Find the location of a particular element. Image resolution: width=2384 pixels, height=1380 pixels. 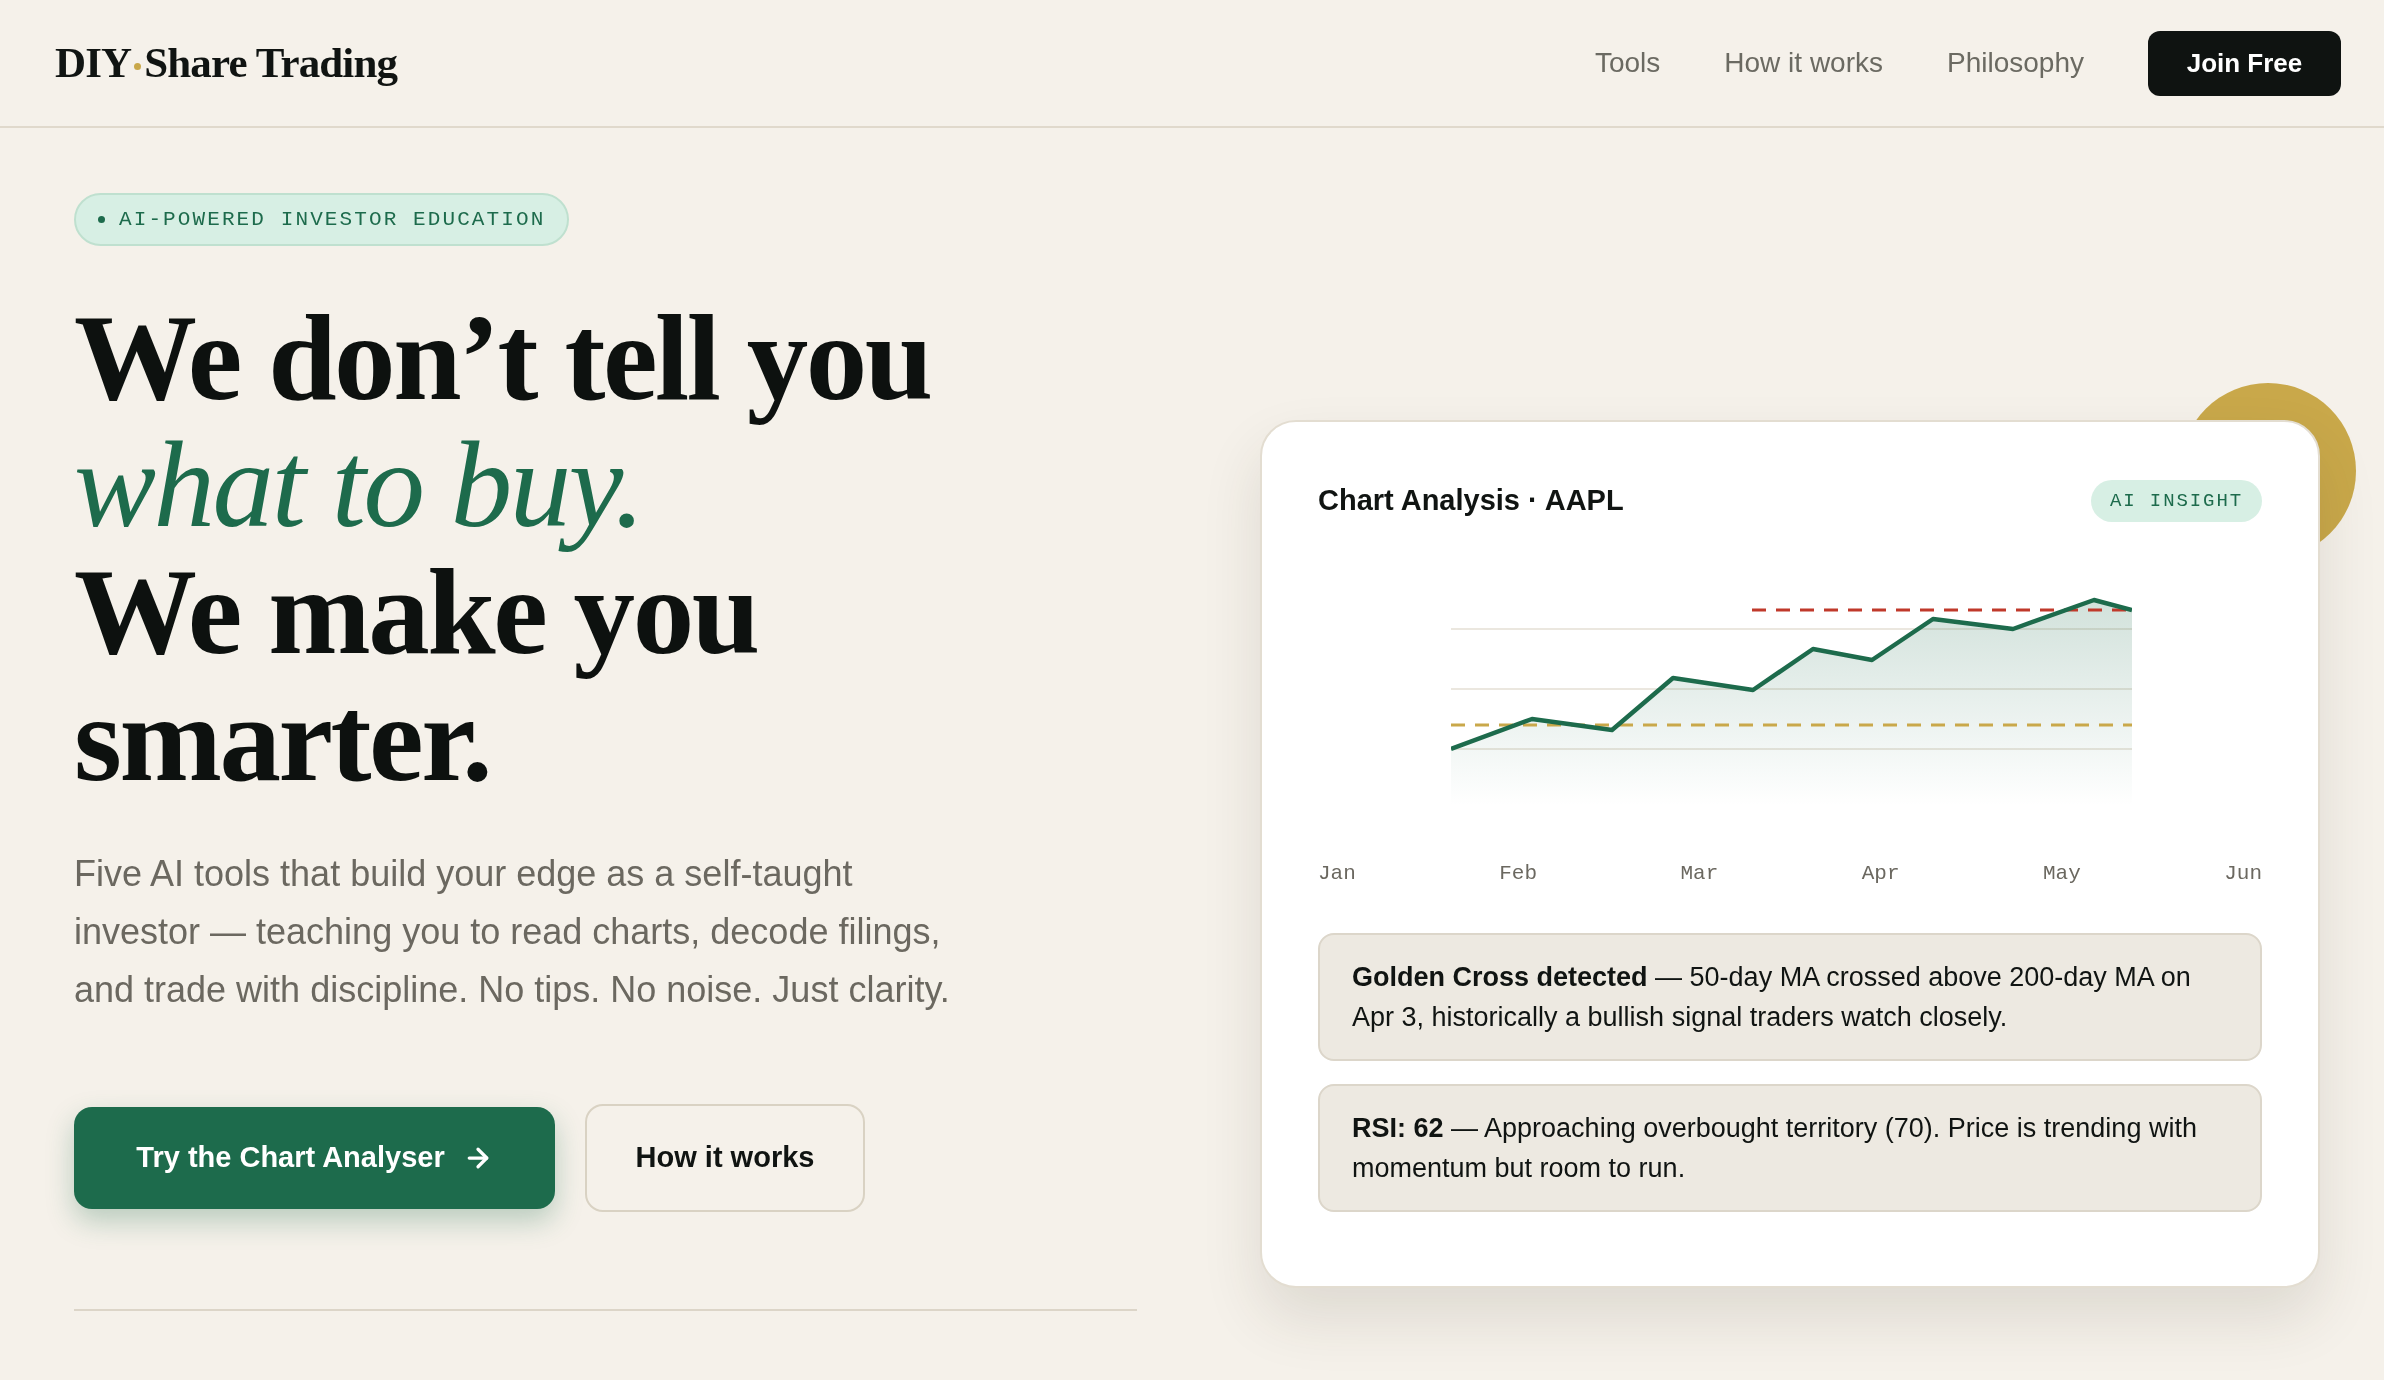

join-button: Join Free is located at coordinates (2244, 63).